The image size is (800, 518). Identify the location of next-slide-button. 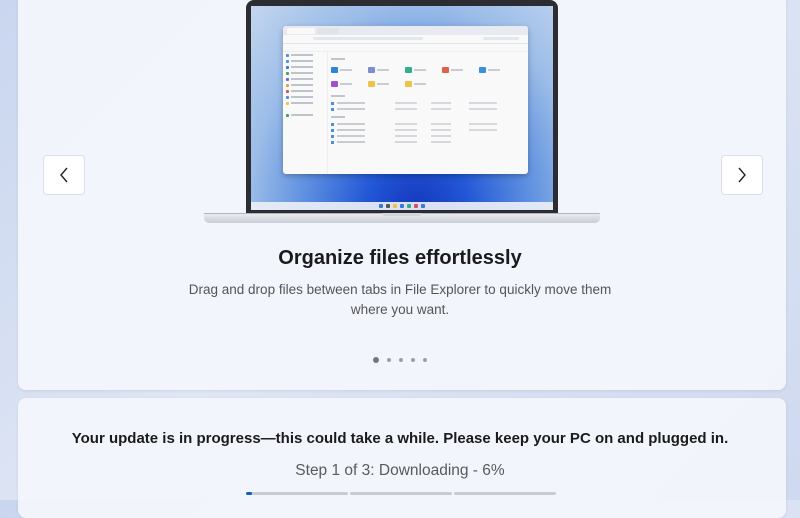
(742, 175).